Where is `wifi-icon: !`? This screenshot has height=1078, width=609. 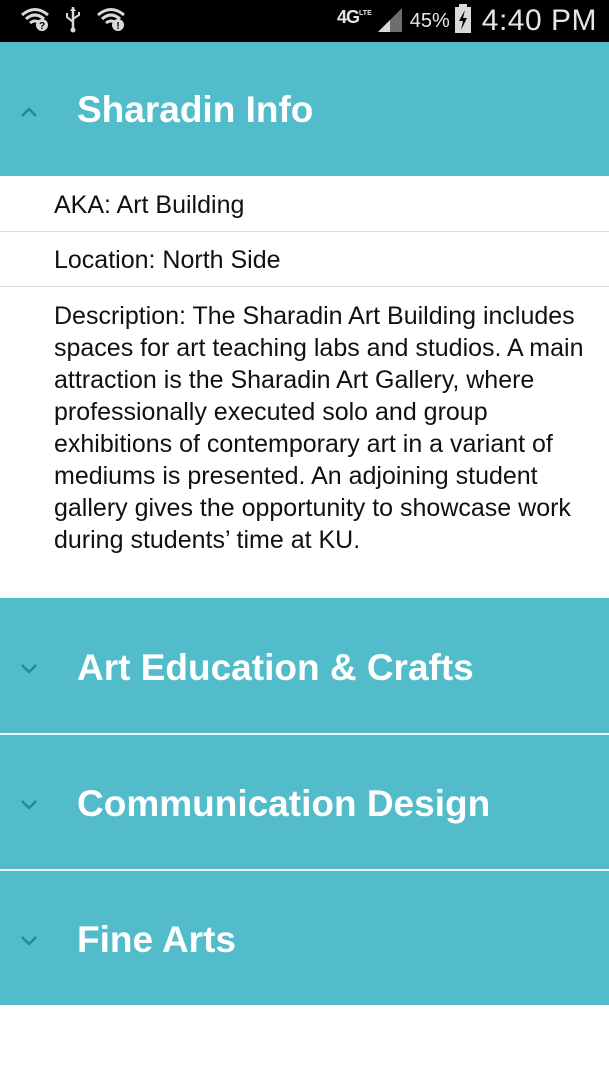
wifi-icon: ! is located at coordinates (111, 21).